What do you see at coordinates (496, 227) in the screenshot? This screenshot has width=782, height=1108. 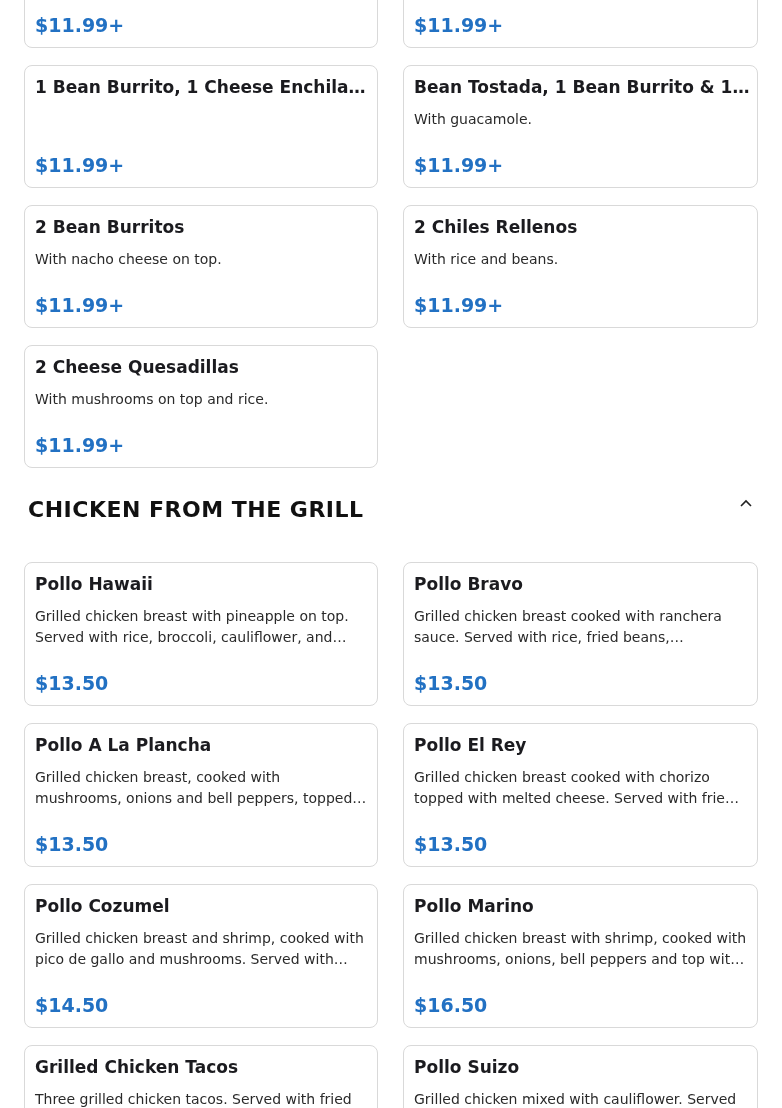 I see `item-name: 2 Chiles Rellenos` at bounding box center [496, 227].